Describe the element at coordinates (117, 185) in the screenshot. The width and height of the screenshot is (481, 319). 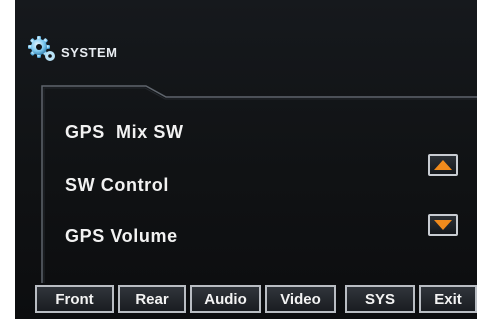
I see `menu-item-sw-control: SW Control` at that location.